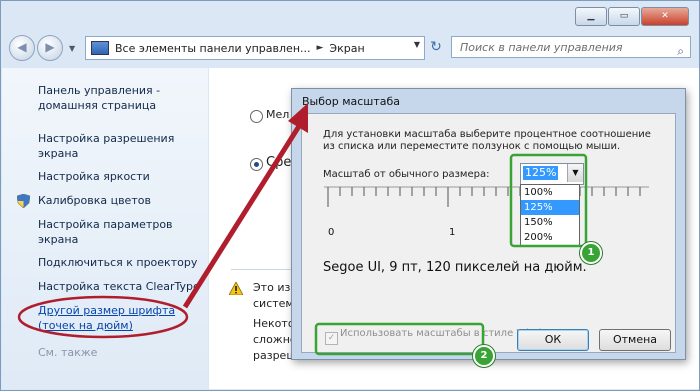 Image resolution: width=700 pixels, height=391 pixels. I want to click on sidebar-item-color-calibration: Калибровка цветов, so click(123, 200).